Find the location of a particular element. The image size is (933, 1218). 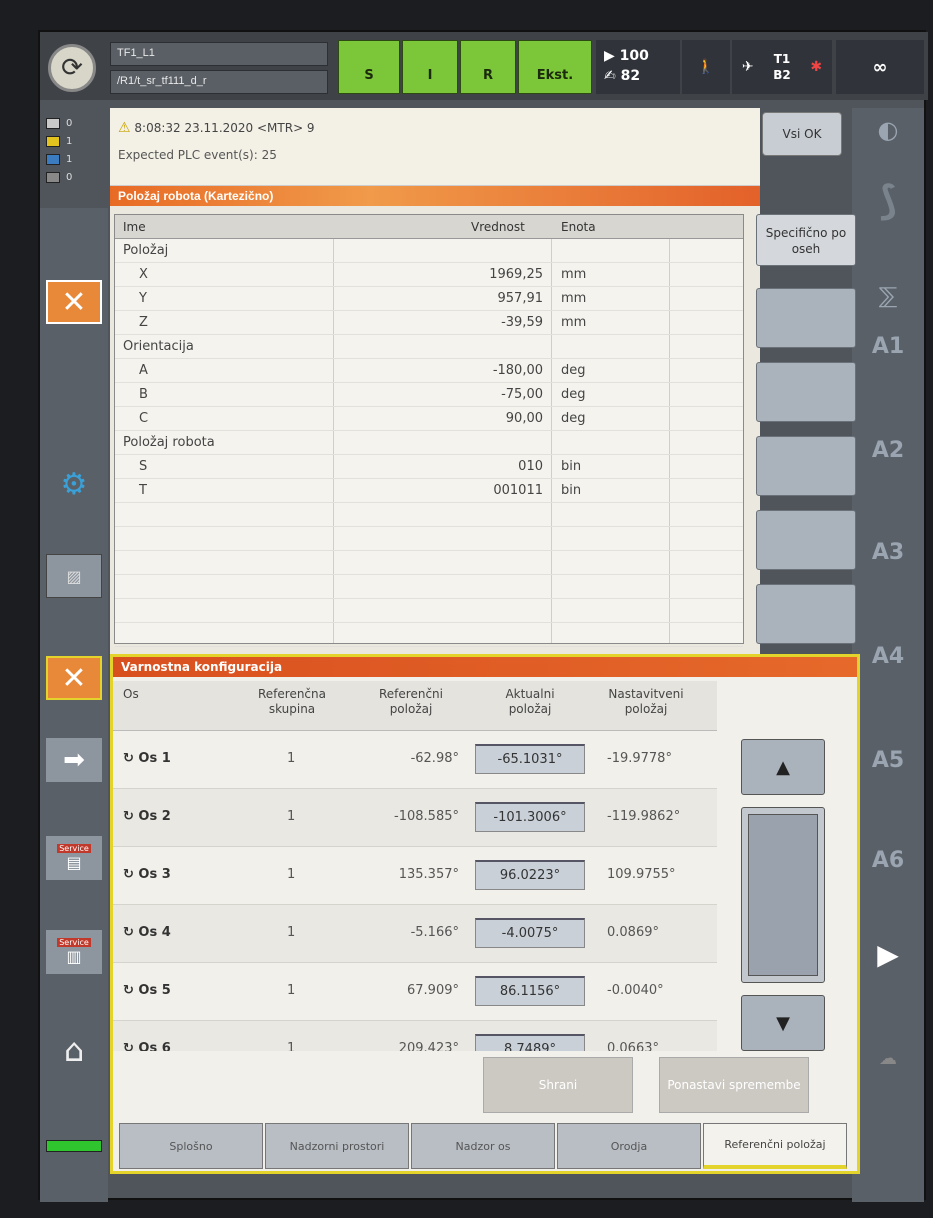

service-icon: ▥ is located at coordinates (74, 956).